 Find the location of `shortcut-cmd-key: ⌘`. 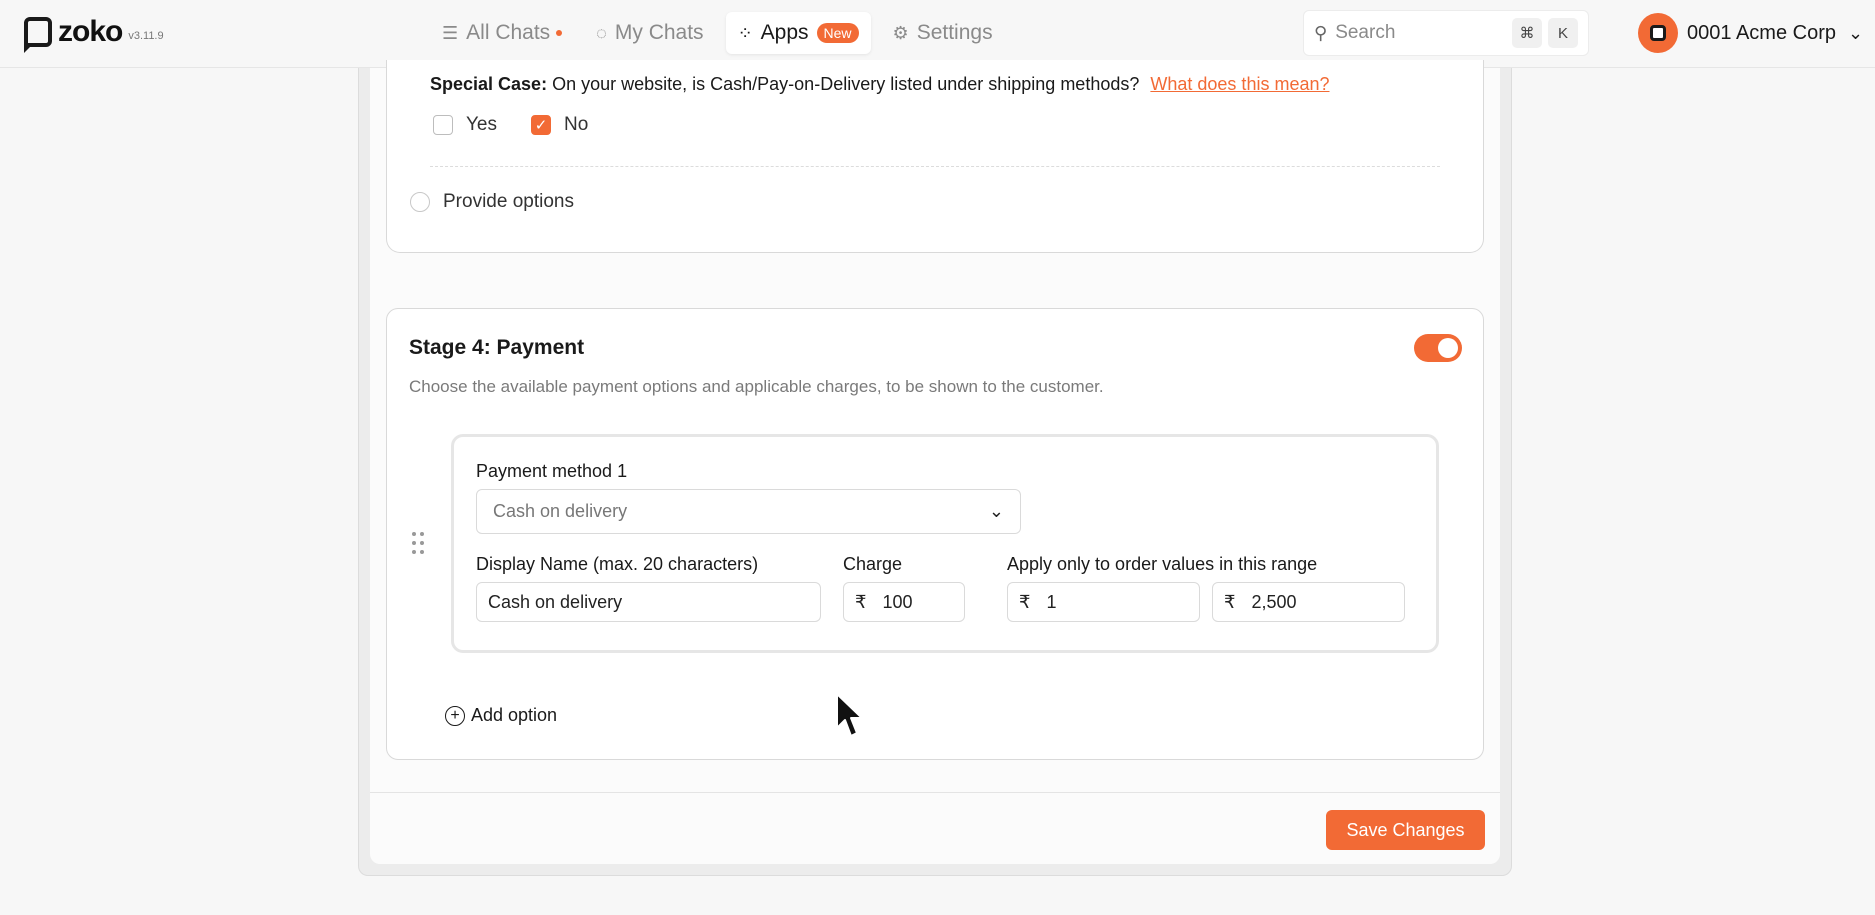

shortcut-cmd-key: ⌘ is located at coordinates (1527, 33).